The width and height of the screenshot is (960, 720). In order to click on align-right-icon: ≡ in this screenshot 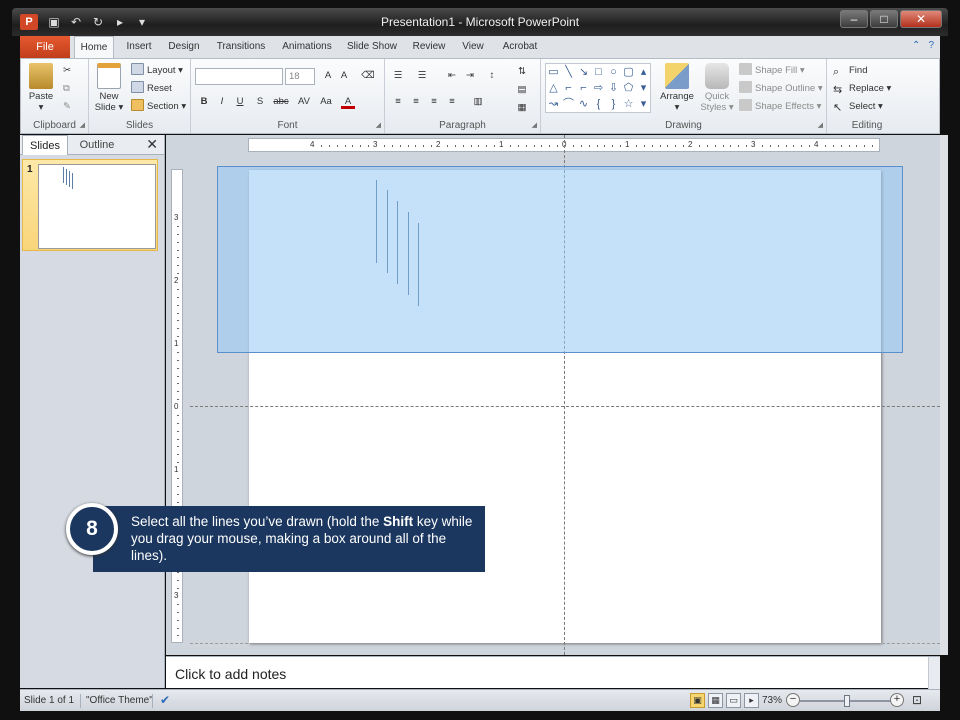, I will do `click(434, 102)`.